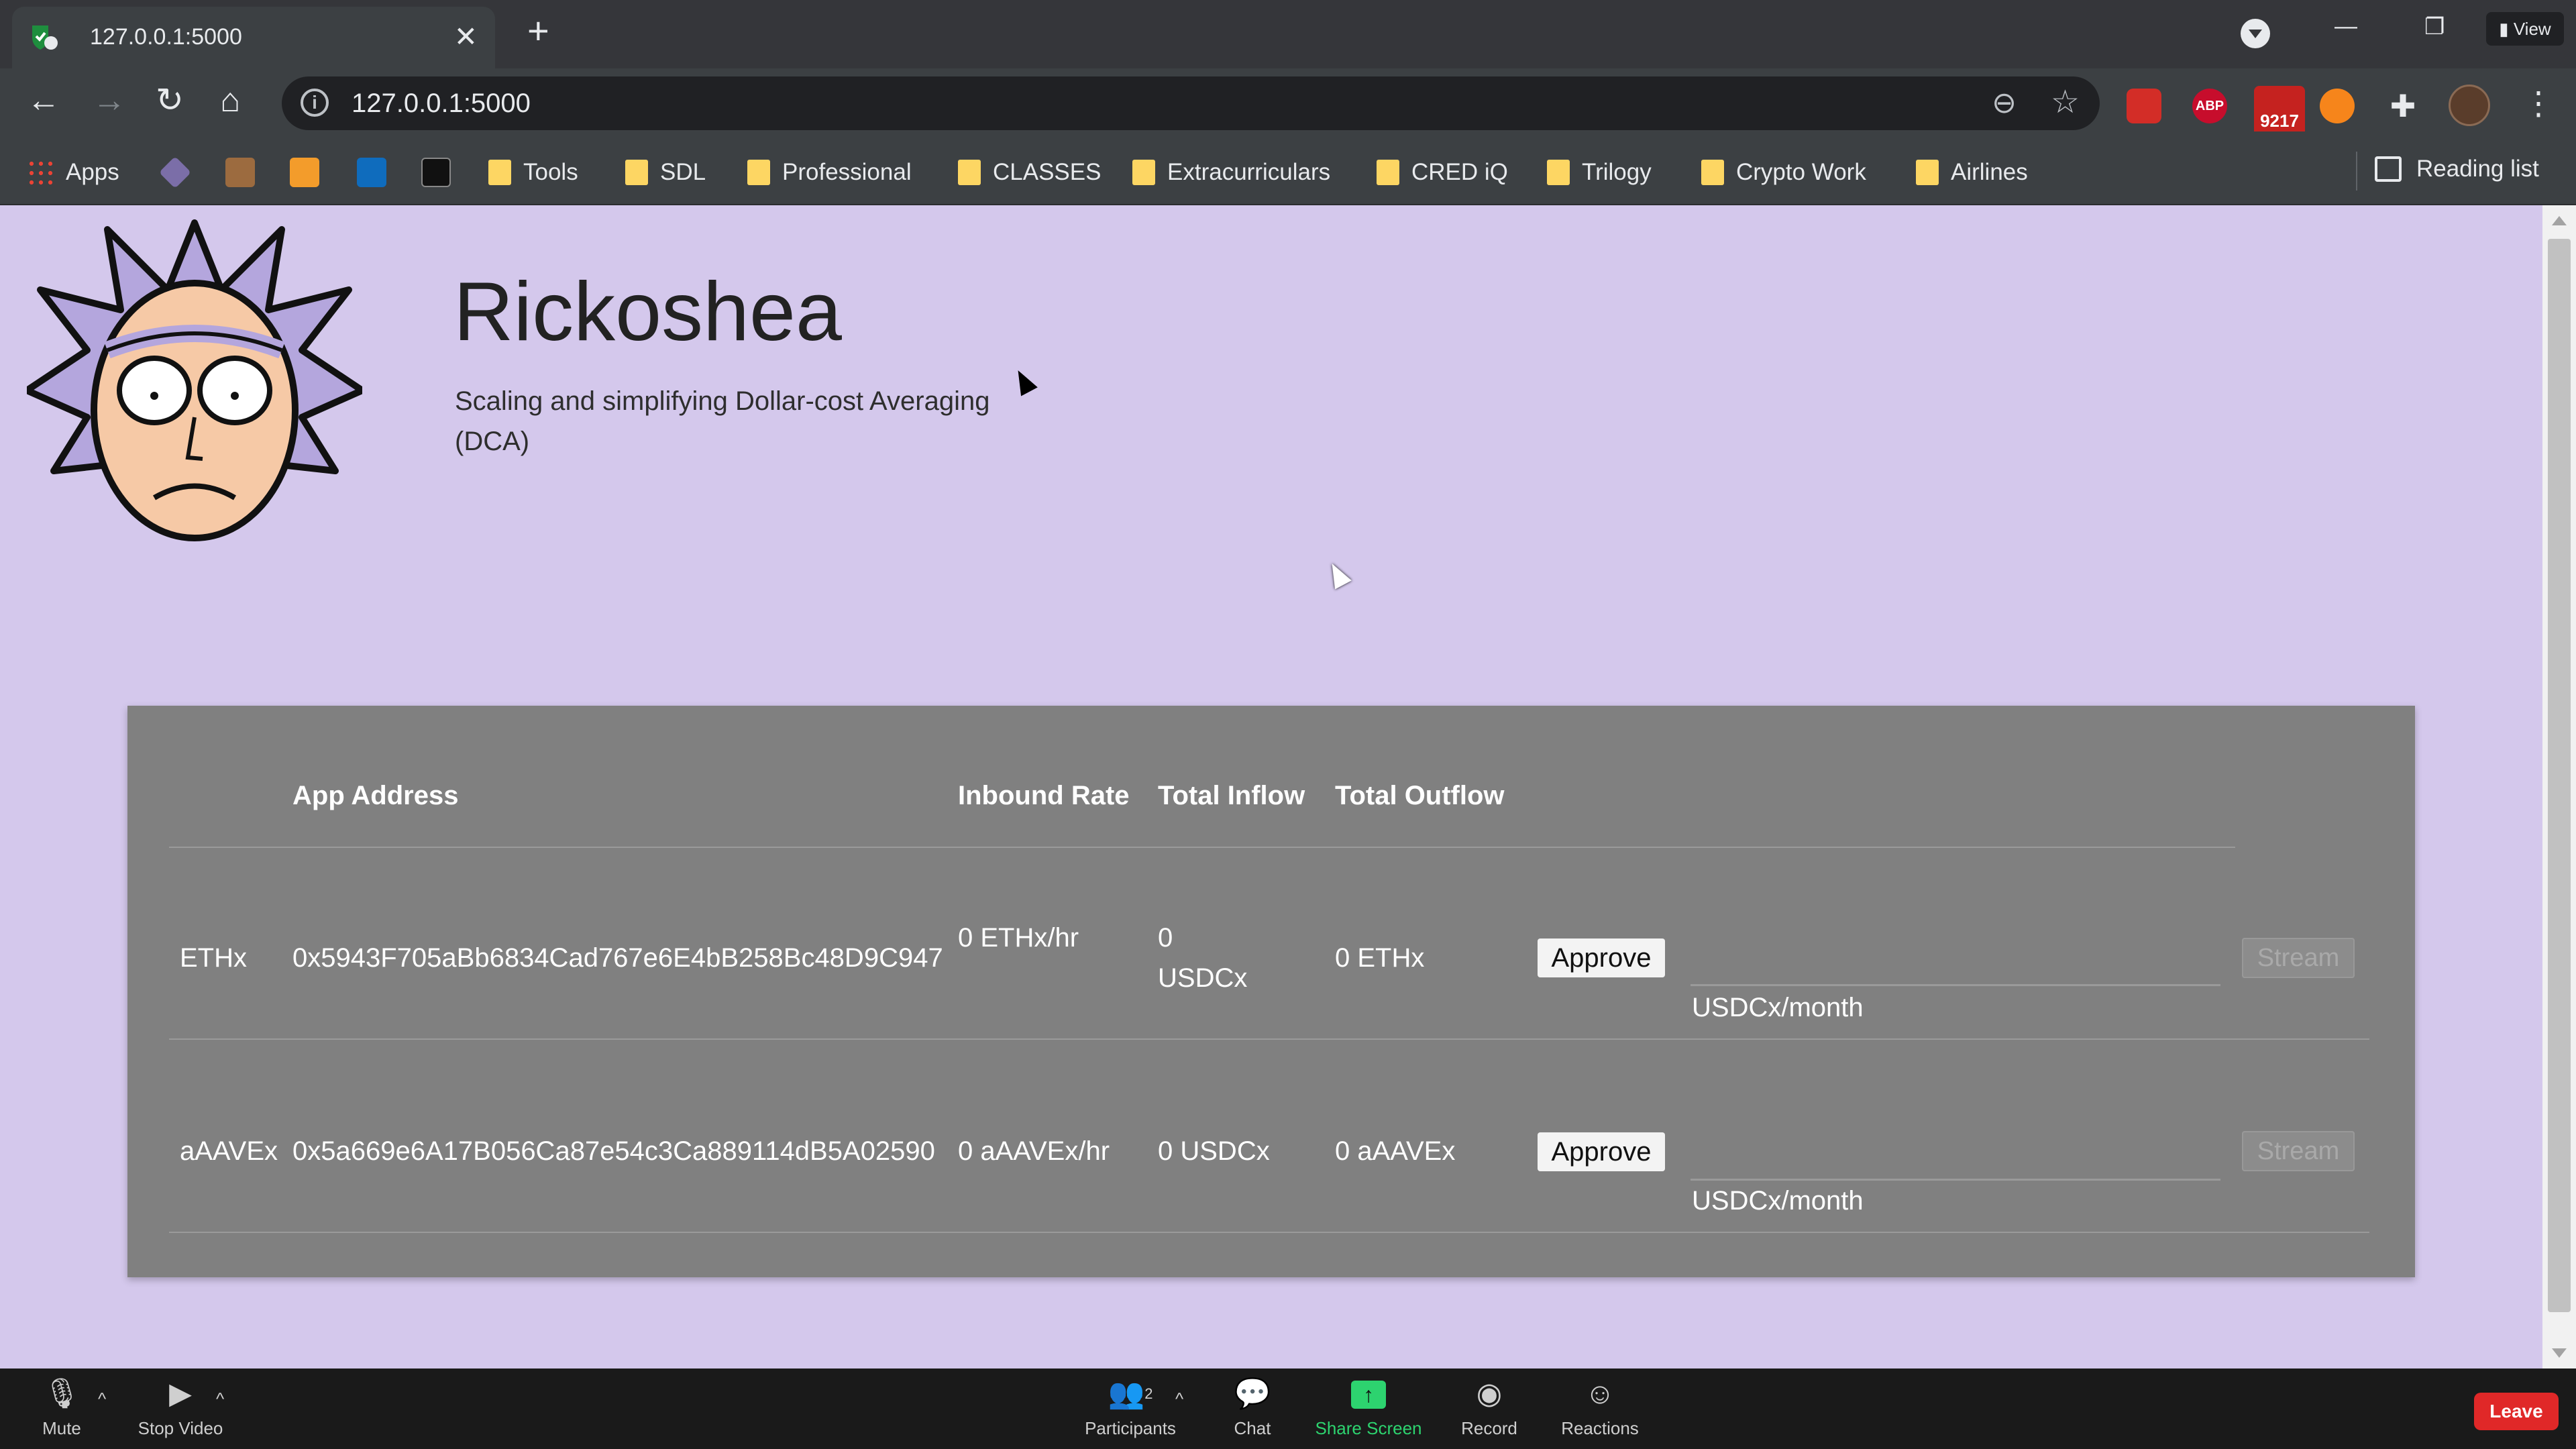  Describe the element at coordinates (1338, 574) in the screenshot. I see `mouse-cursor-icon` at that location.